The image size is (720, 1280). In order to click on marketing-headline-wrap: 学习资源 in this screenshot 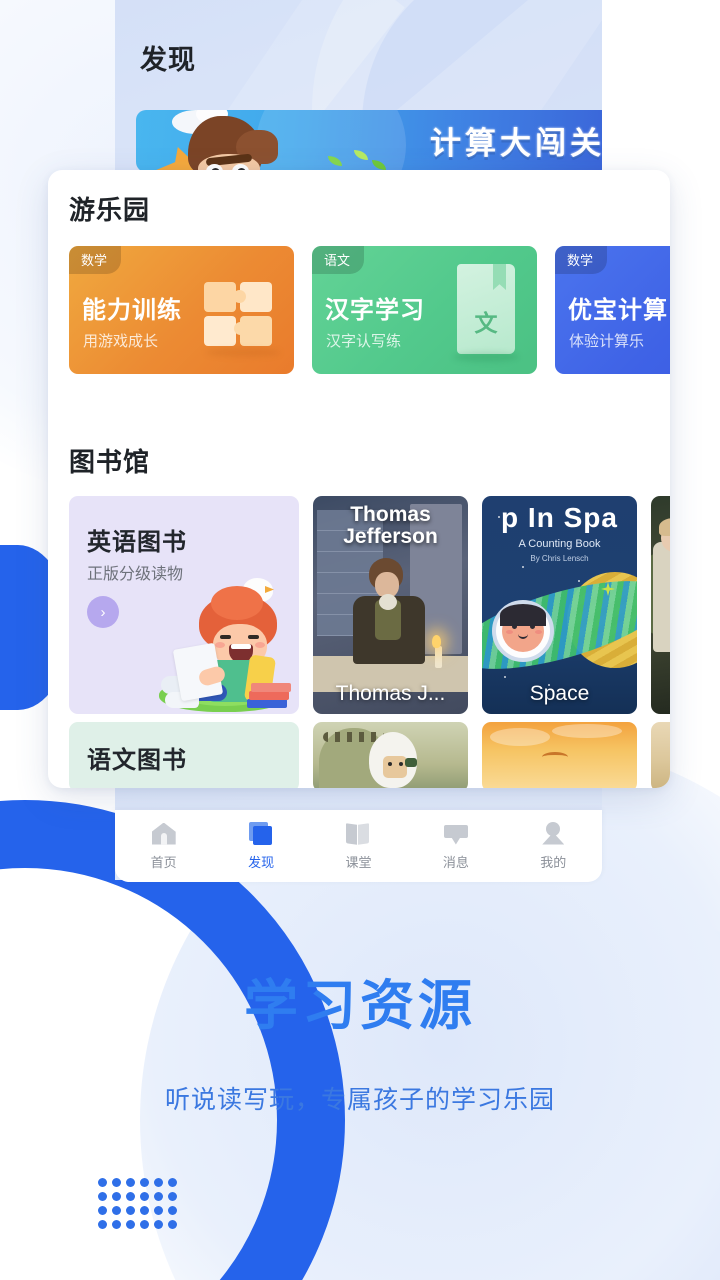, I will do `click(360, 1006)`.